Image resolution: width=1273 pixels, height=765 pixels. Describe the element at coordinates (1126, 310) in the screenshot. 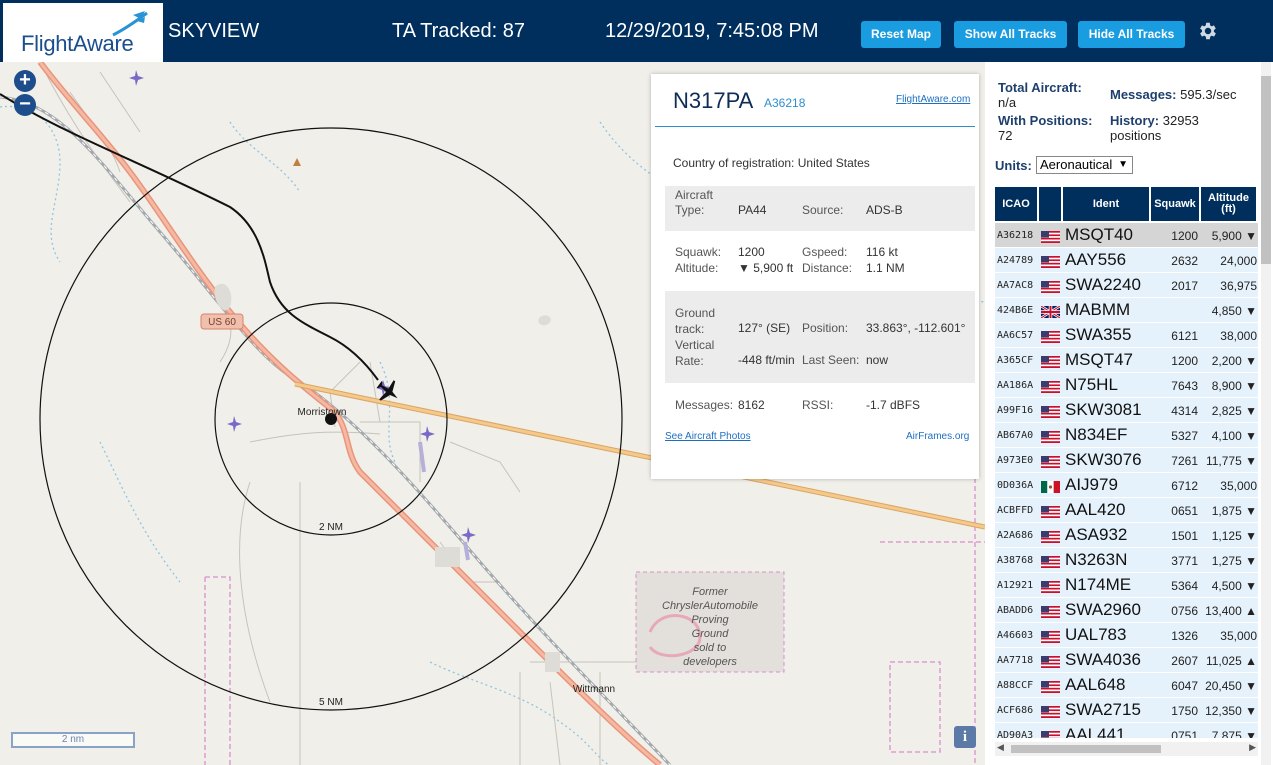

I see `table-row: 424B6E MABMM 4,850 ▼` at that location.